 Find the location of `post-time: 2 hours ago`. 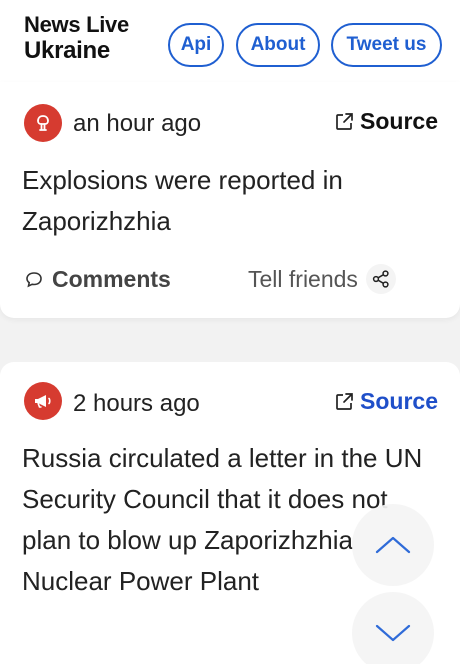

post-time: 2 hours ago is located at coordinates (136, 403).